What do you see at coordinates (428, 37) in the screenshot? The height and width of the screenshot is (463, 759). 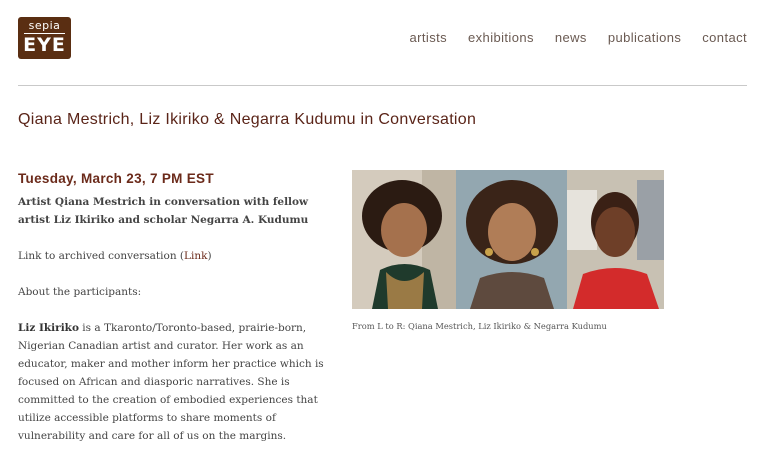 I see `nav-artists: artists` at bounding box center [428, 37].